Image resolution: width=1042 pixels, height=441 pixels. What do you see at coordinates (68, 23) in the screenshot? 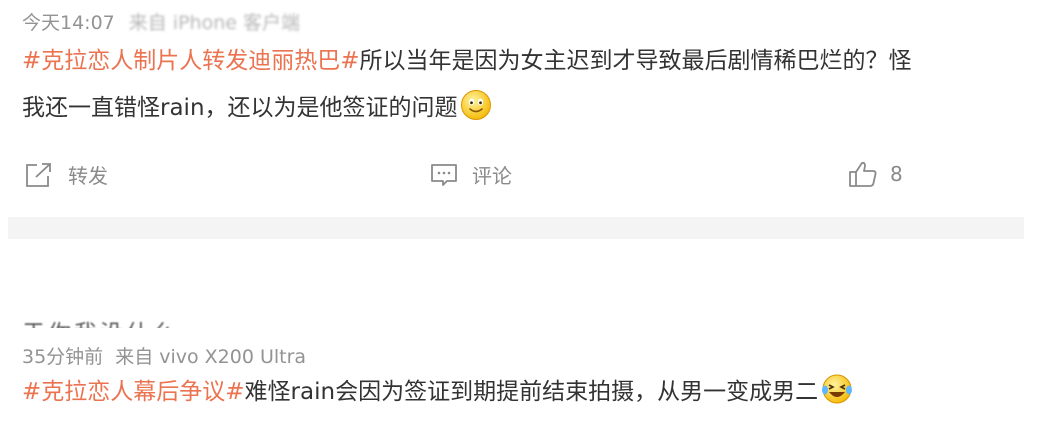
I see `post-time: 今天14:07` at bounding box center [68, 23].